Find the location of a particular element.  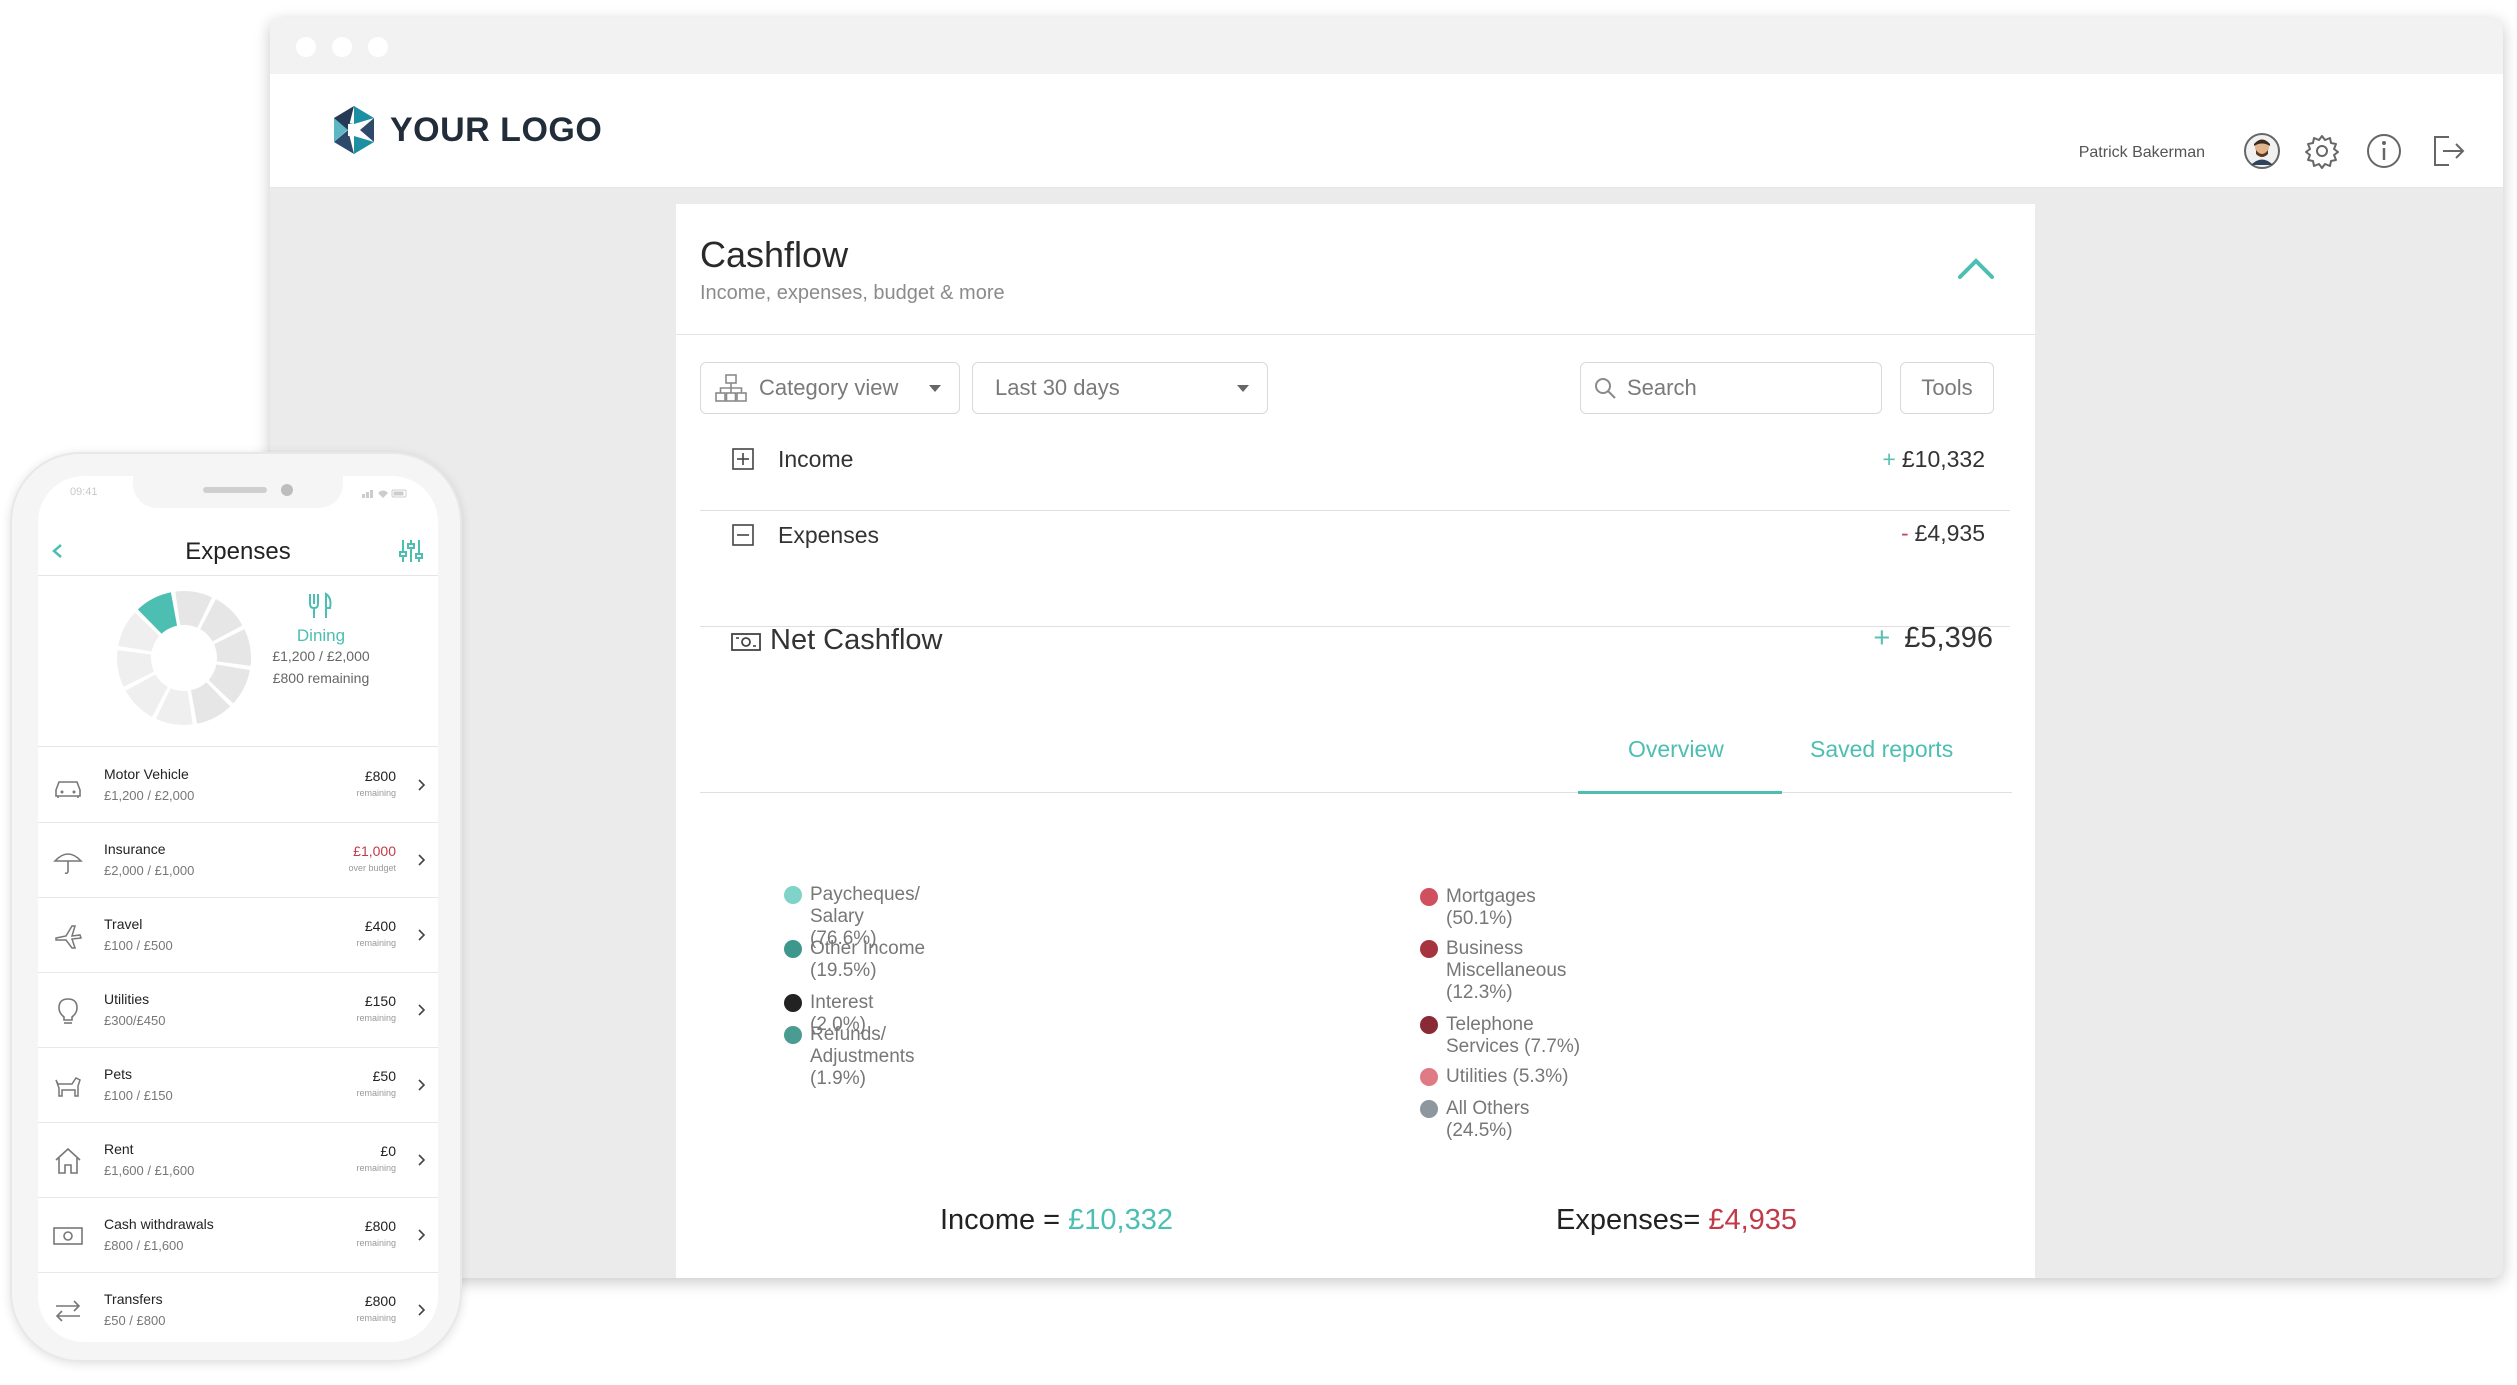

tab-overview: Overview is located at coordinates (1676, 749).